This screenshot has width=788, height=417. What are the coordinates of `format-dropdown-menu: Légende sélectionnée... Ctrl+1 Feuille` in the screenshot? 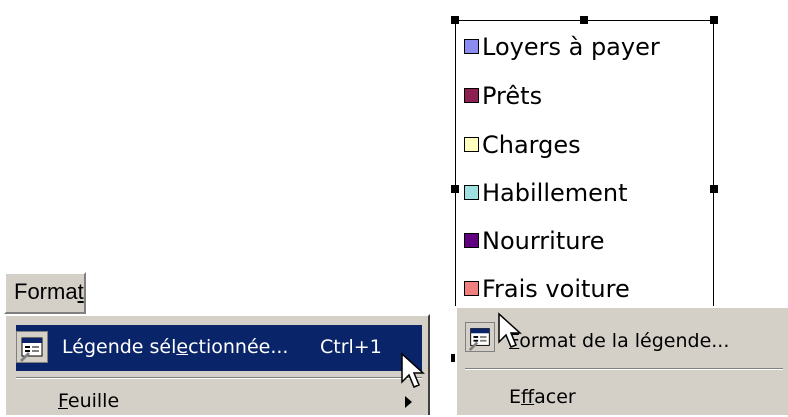 It's located at (217, 364).